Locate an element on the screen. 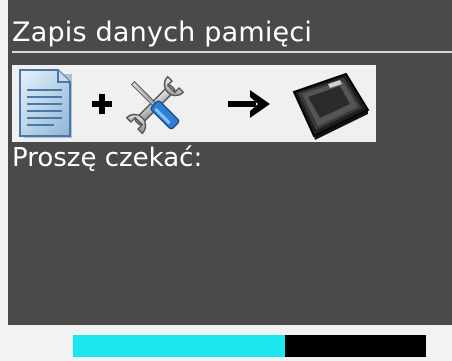 The height and width of the screenshot is (361, 452). progress-fill is located at coordinates (179, 346).